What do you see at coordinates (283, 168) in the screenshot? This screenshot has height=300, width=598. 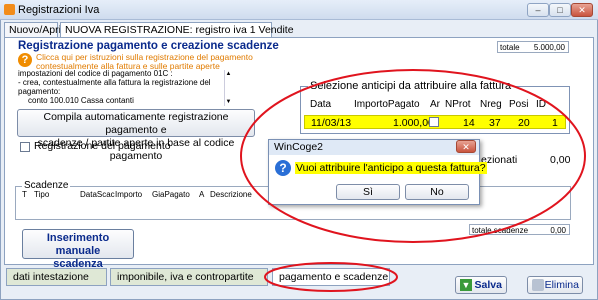 I see `question-icon: ?` at bounding box center [283, 168].